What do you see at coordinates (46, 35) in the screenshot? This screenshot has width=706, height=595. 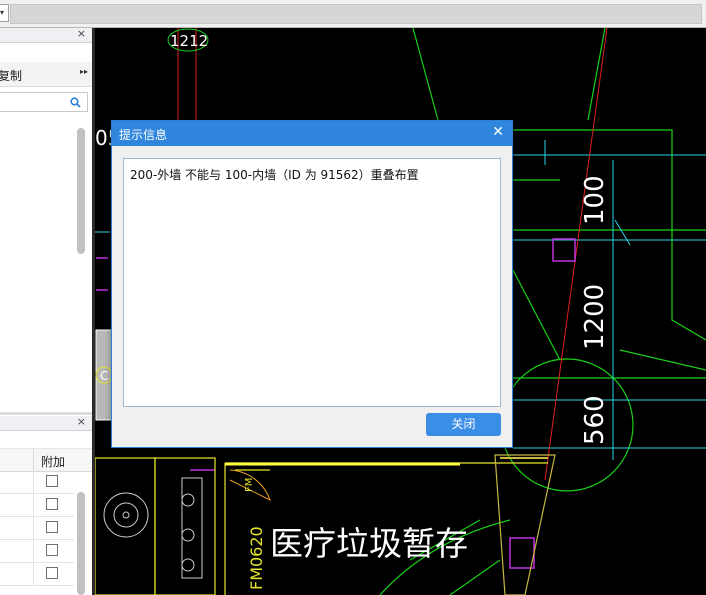 I see `panel-titlebar-top: ×` at bounding box center [46, 35].